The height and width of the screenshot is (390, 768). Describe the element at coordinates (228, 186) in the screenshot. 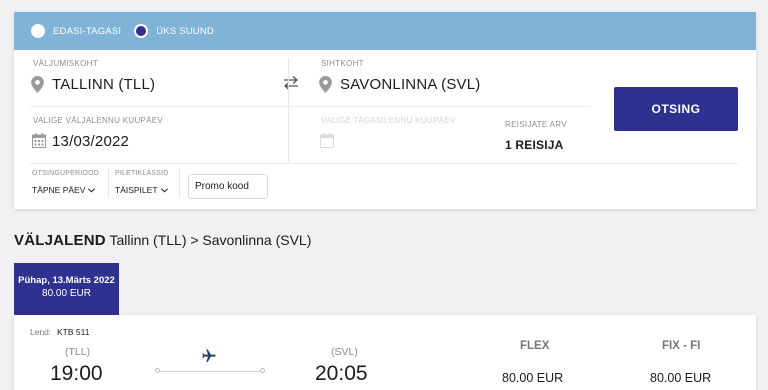

I see `promo-code-input: Promo kood` at that location.